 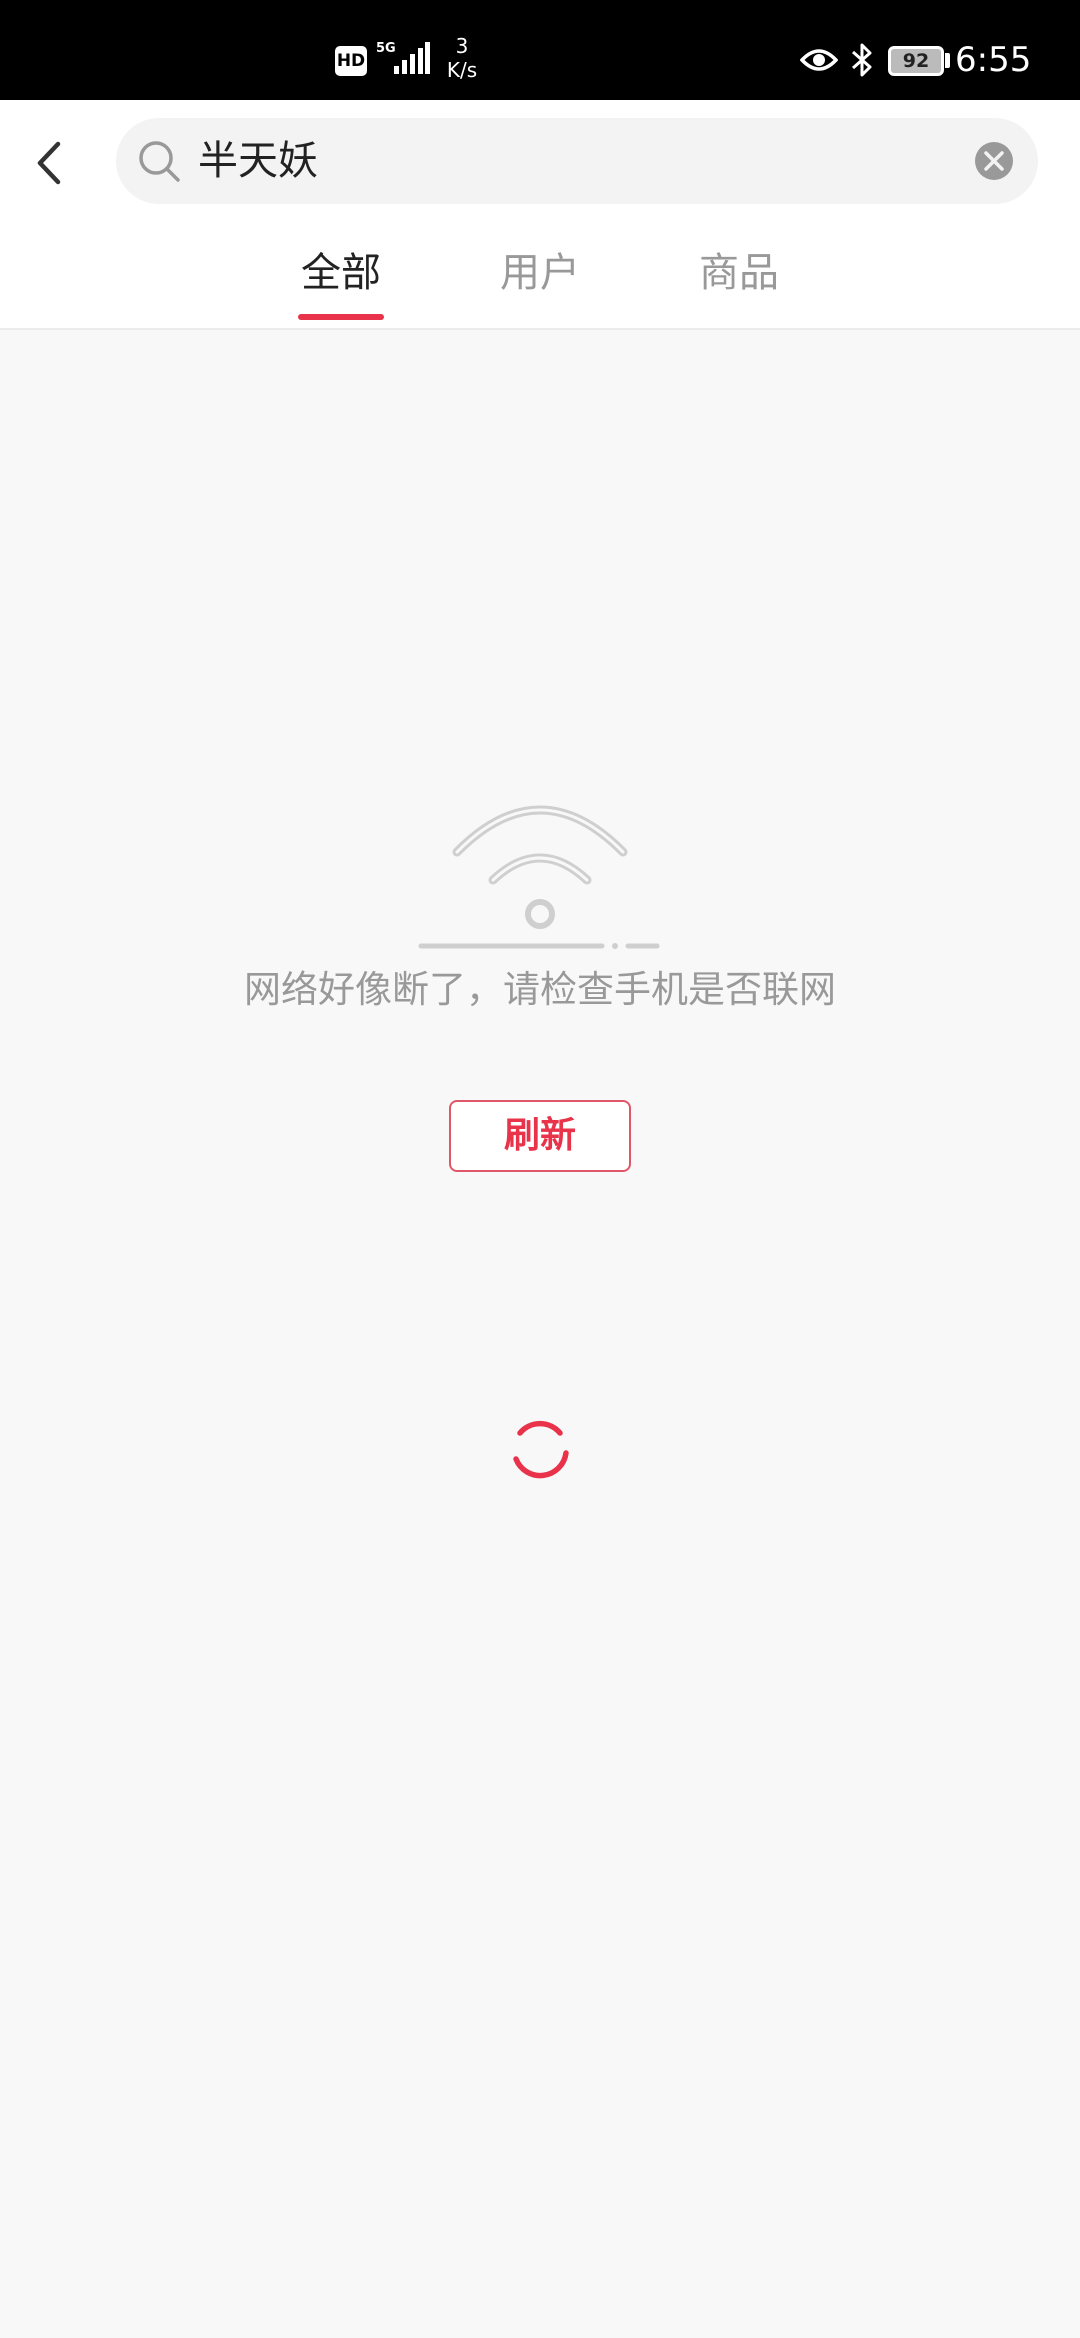 I want to click on battery-icon: 92, so click(x=916, y=61).